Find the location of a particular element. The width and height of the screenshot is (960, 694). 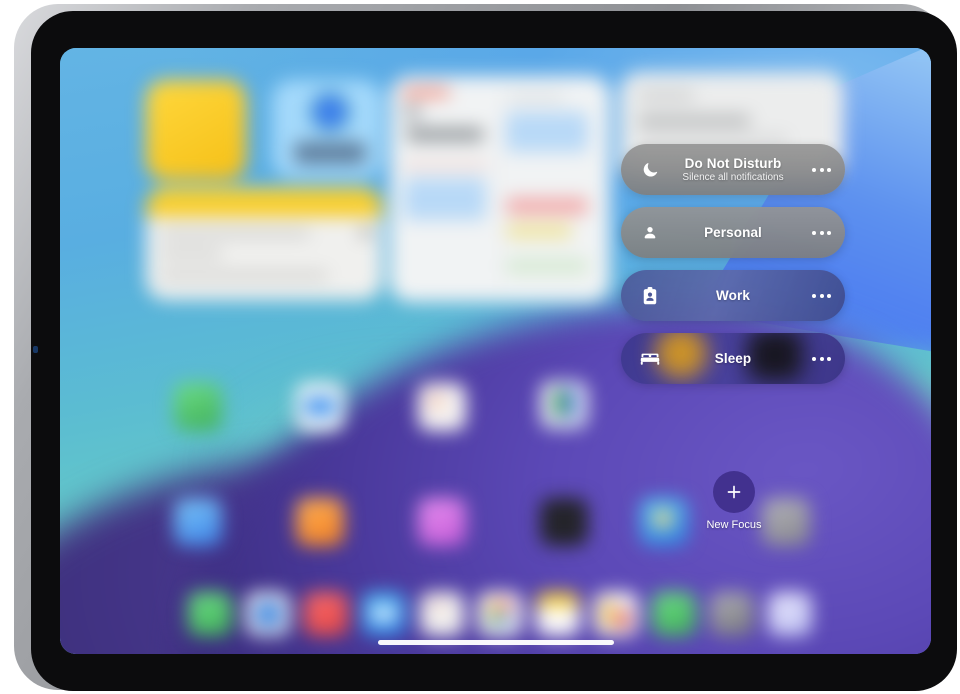

bed-icon is located at coordinates (650, 359).